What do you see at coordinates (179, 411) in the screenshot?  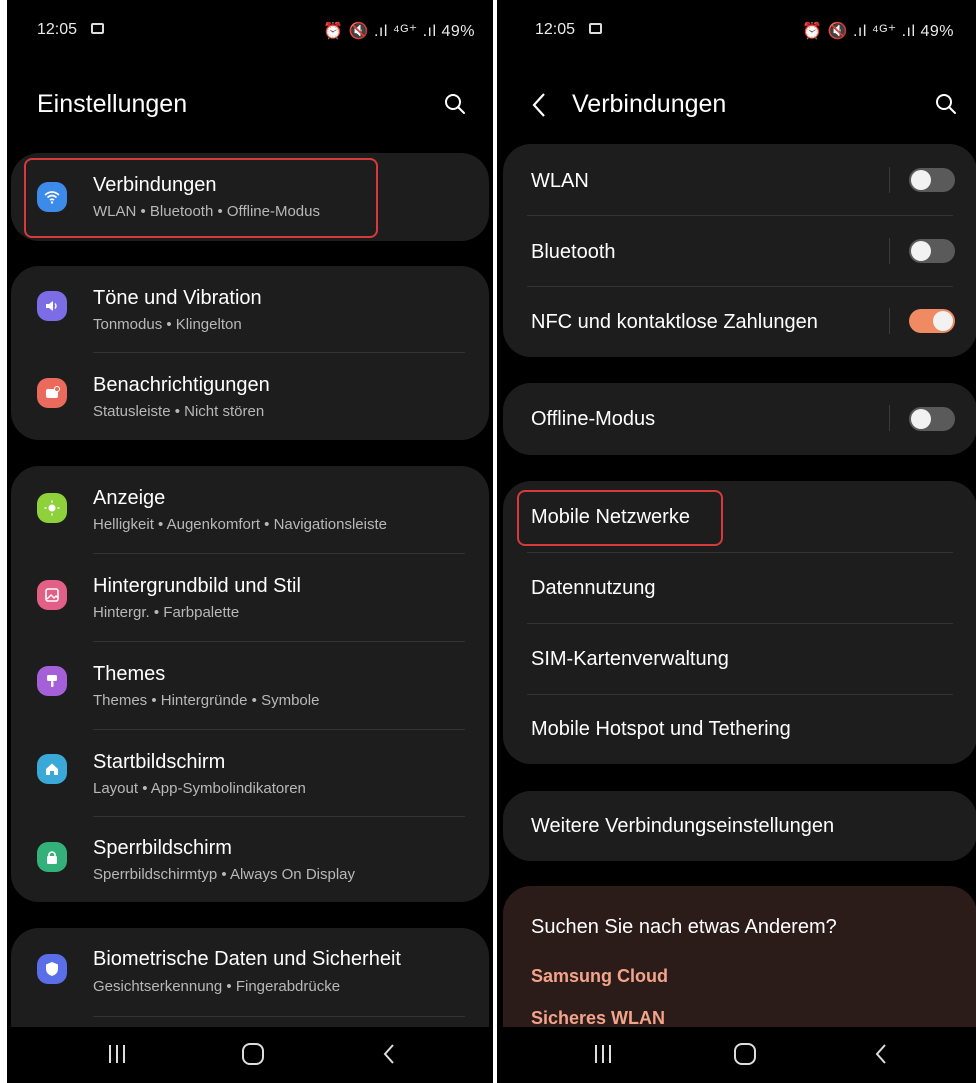 I see `item-subtitle: Statusleiste • Nicht stören` at bounding box center [179, 411].